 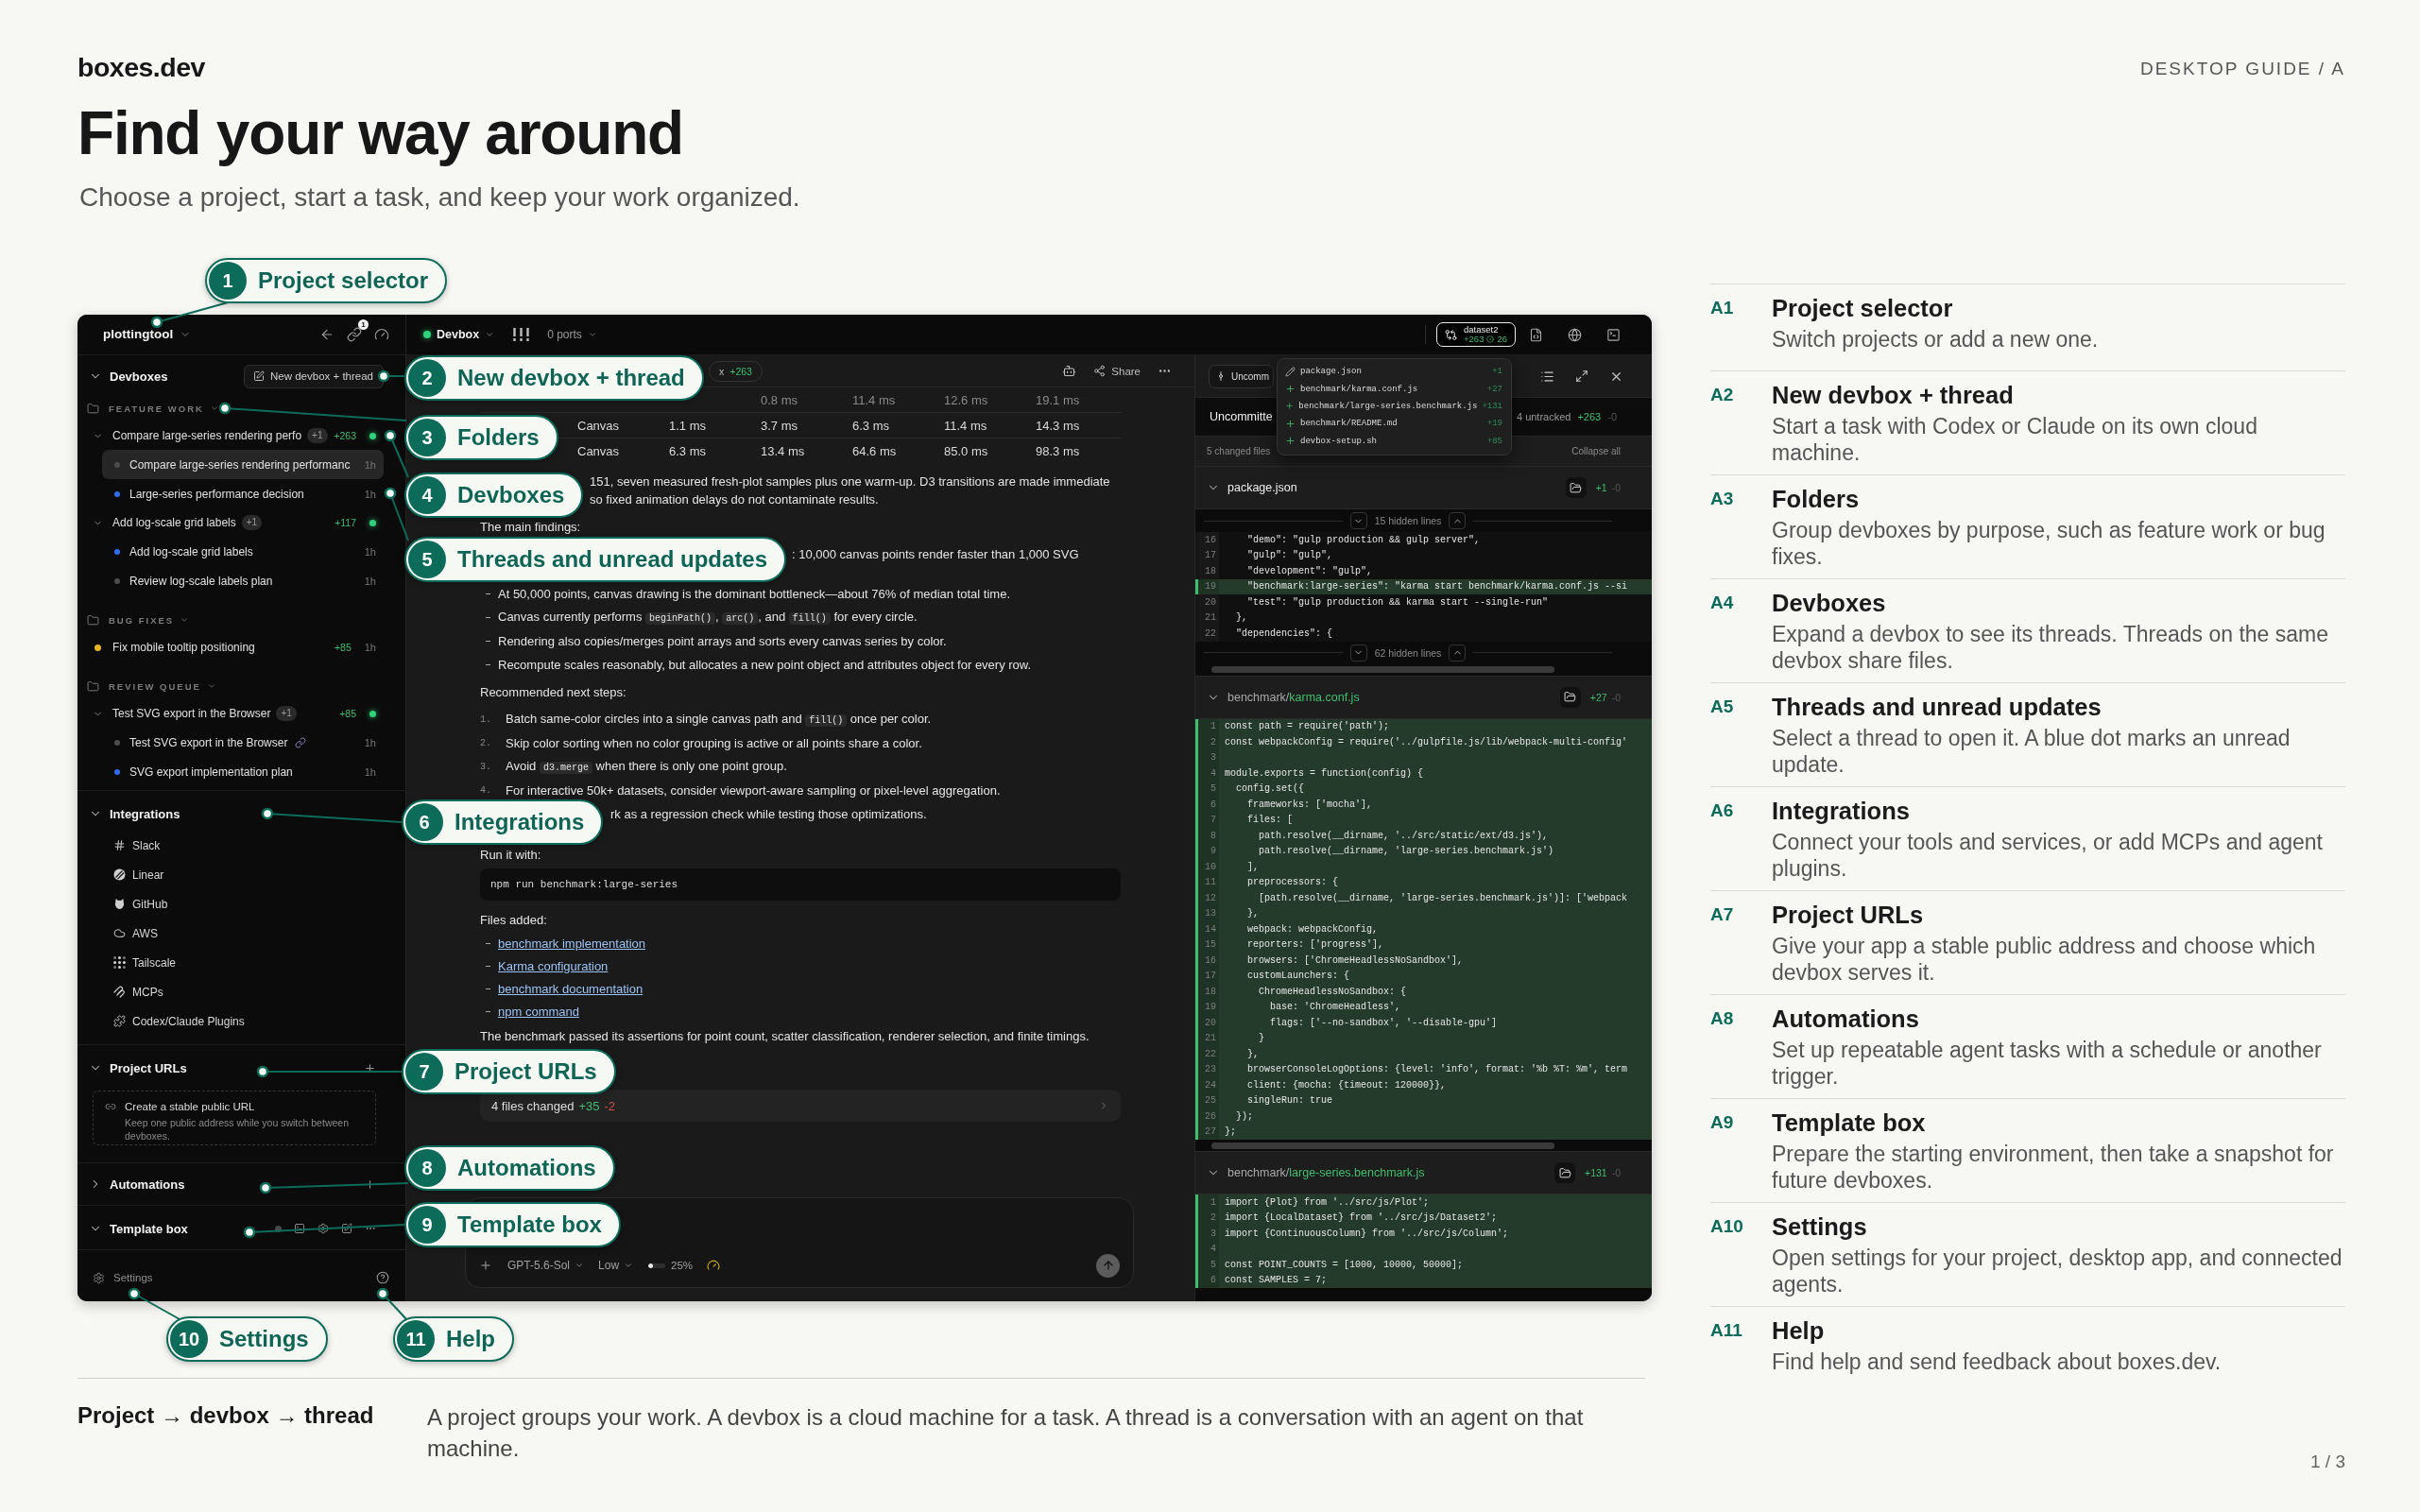 What do you see at coordinates (966, 399) in the screenshot?
I see `table-cell: 12.6 ms` at bounding box center [966, 399].